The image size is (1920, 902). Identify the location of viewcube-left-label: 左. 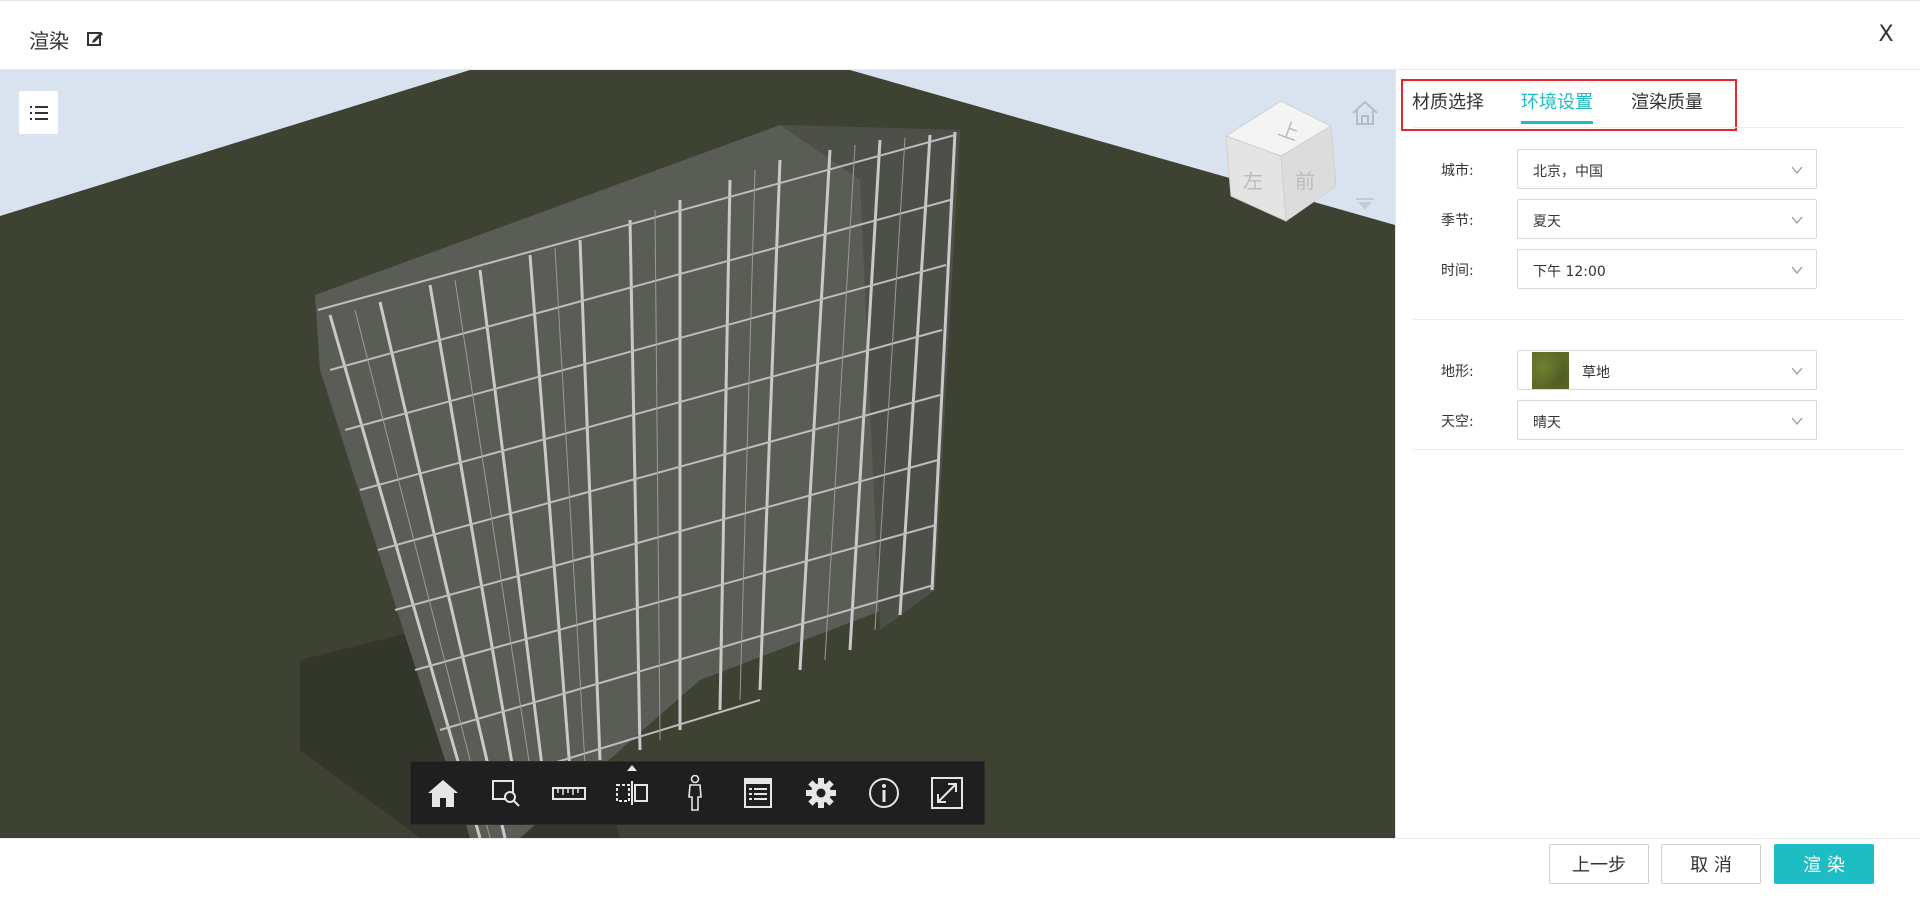
(1253, 181).